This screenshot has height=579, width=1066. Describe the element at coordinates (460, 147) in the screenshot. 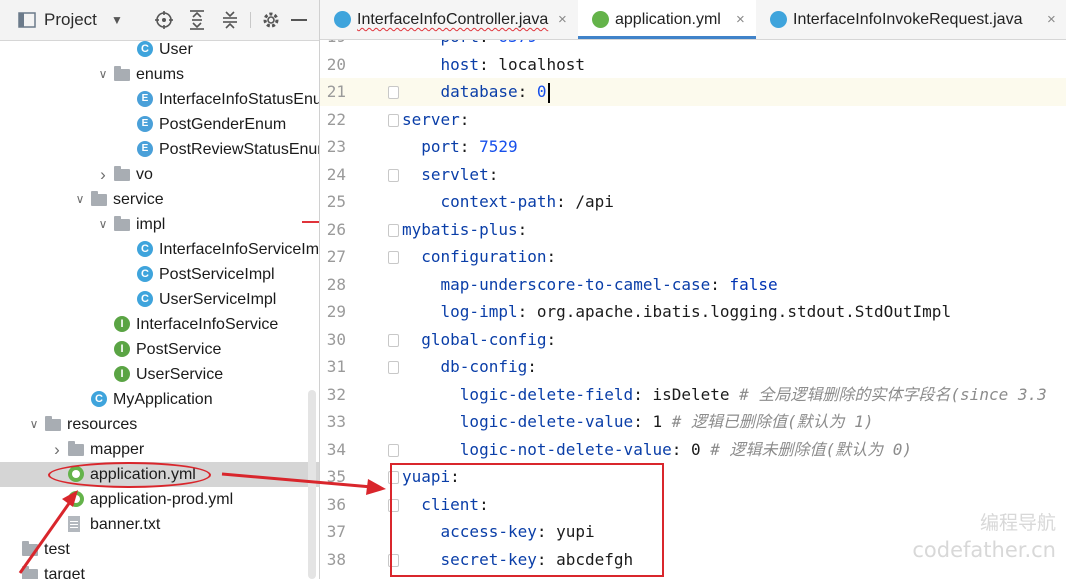

I see `code-text: port: 7529` at that location.